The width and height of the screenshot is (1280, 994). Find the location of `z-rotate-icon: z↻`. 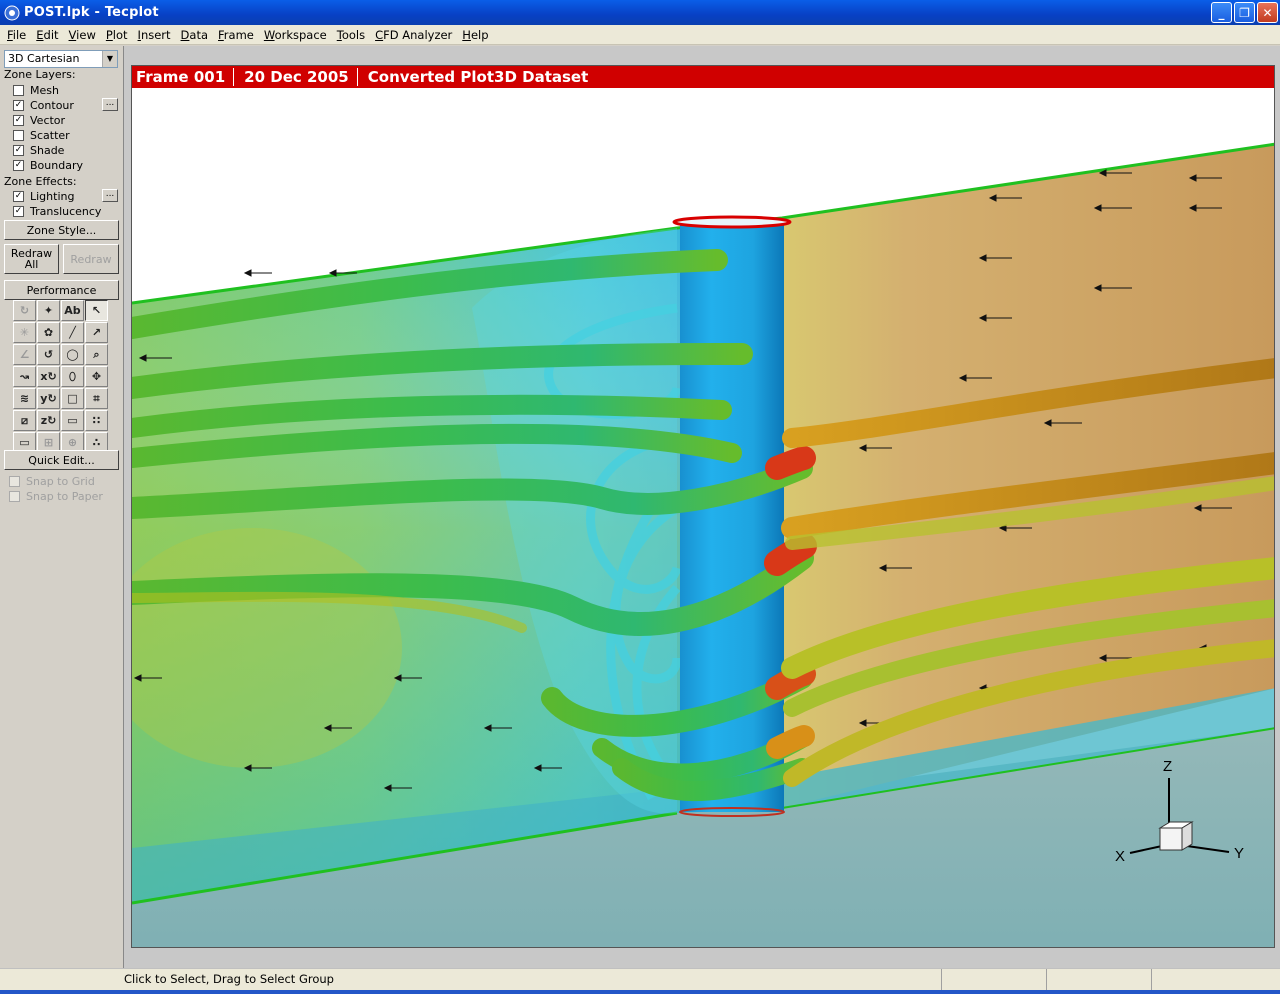

z-rotate-icon: z↻ is located at coordinates (48, 420).